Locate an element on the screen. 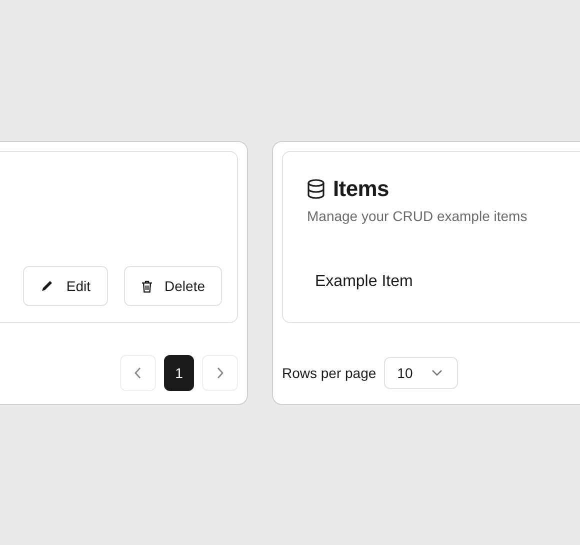  page-button: 1 is located at coordinates (179, 373).